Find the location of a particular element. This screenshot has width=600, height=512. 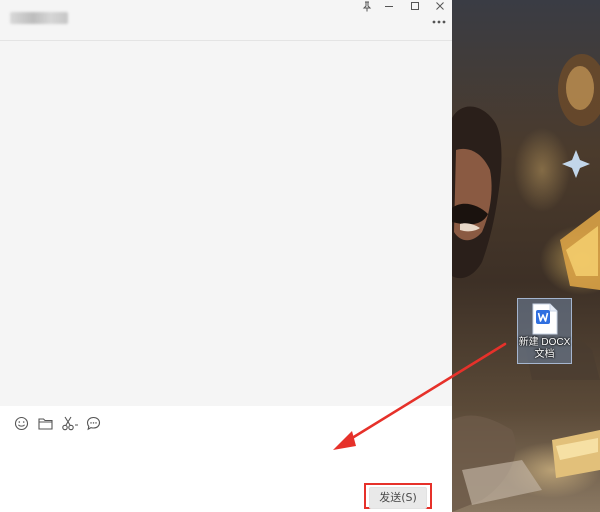

pin-icon is located at coordinates (367, 6).